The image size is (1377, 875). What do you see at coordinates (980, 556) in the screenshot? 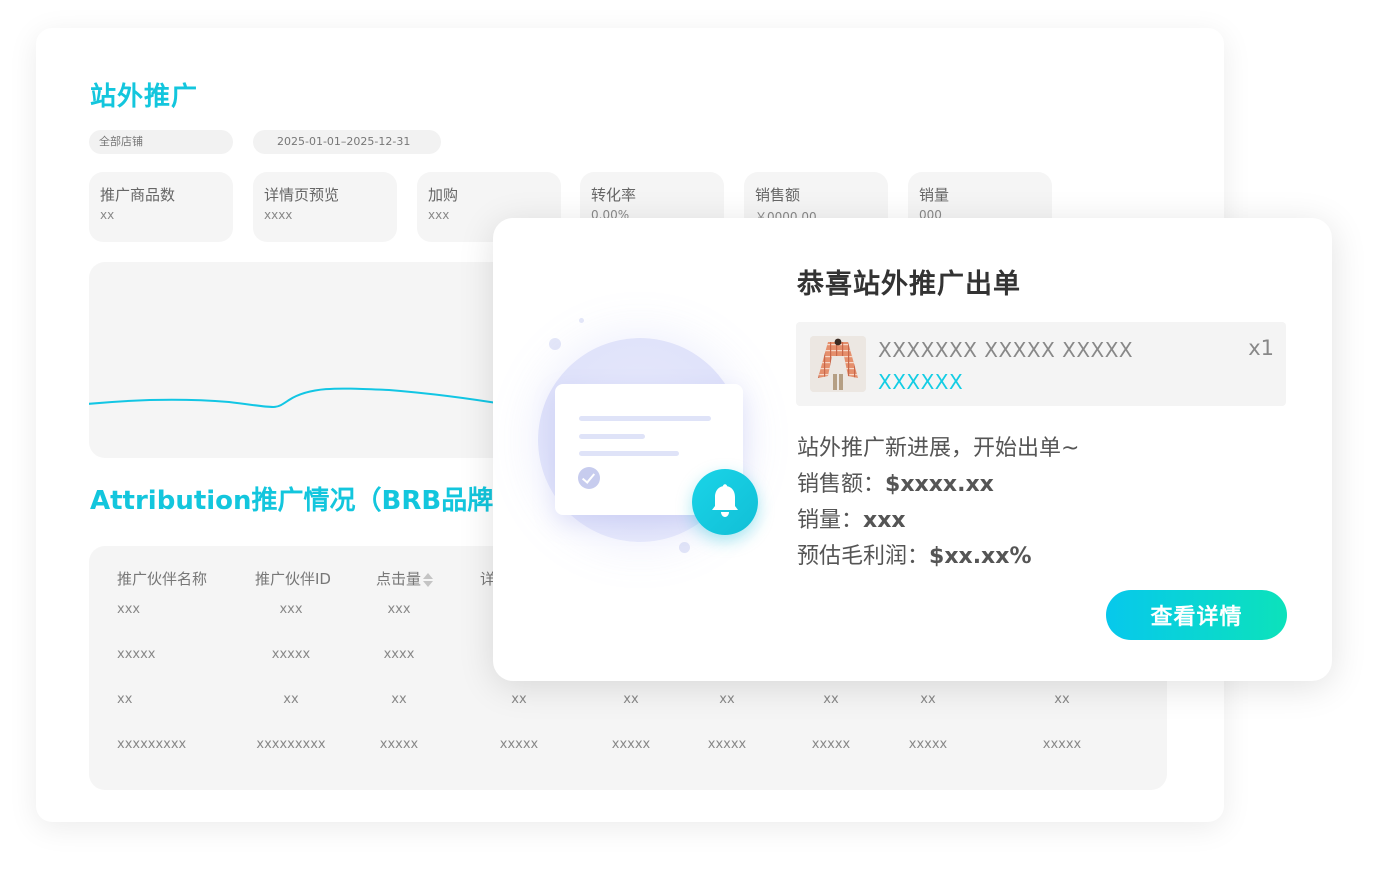
I see `gross-margin-value: $xx.xx%` at bounding box center [980, 556].